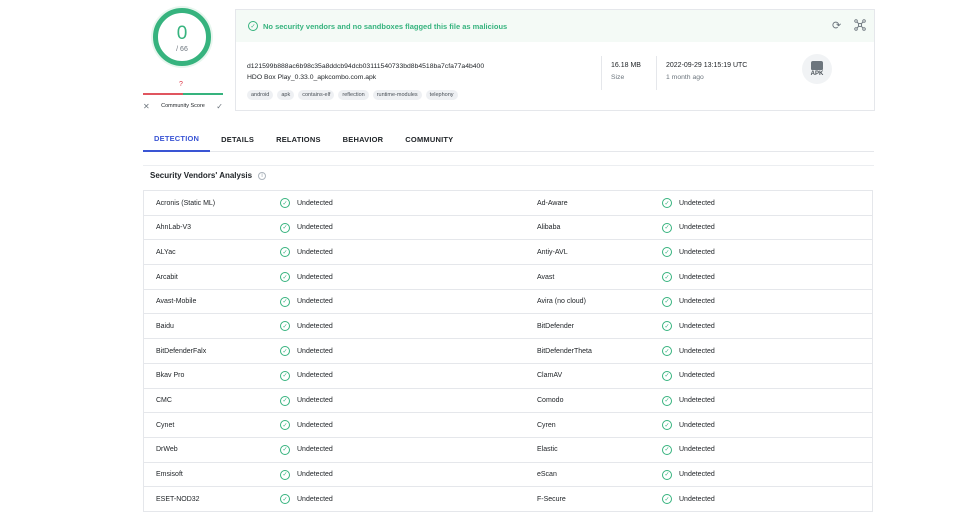  What do you see at coordinates (237, 139) in the screenshot?
I see `tab-details: DETAILS` at bounding box center [237, 139].